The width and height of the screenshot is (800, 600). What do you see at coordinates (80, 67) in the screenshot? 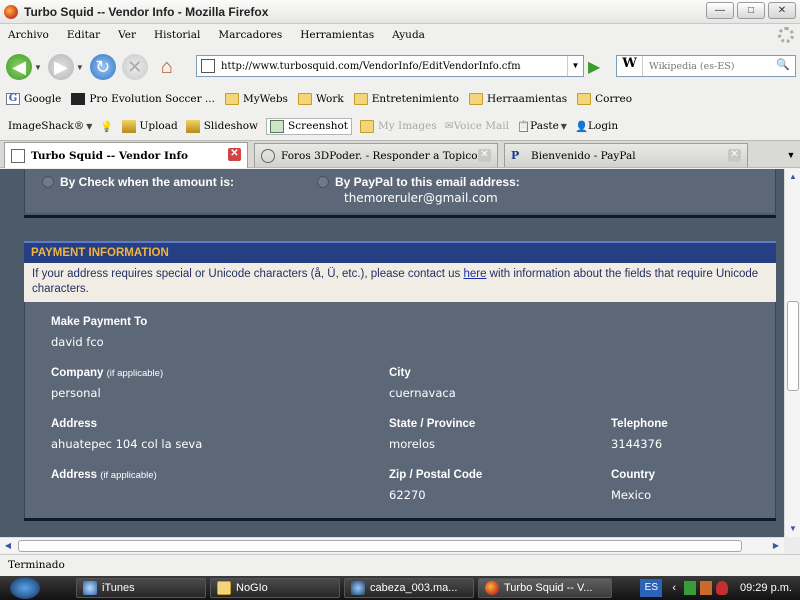
I see `forward-history-dropdown-icon: ▼` at bounding box center [80, 67].